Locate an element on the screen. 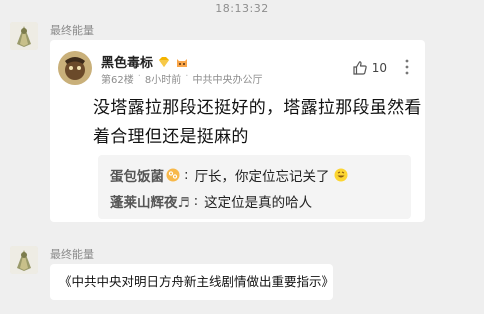 The width and height of the screenshot is (484, 314). reply-item: 蛋包饭菌 : 厅长，你定位忘记关了 is located at coordinates (229, 175).